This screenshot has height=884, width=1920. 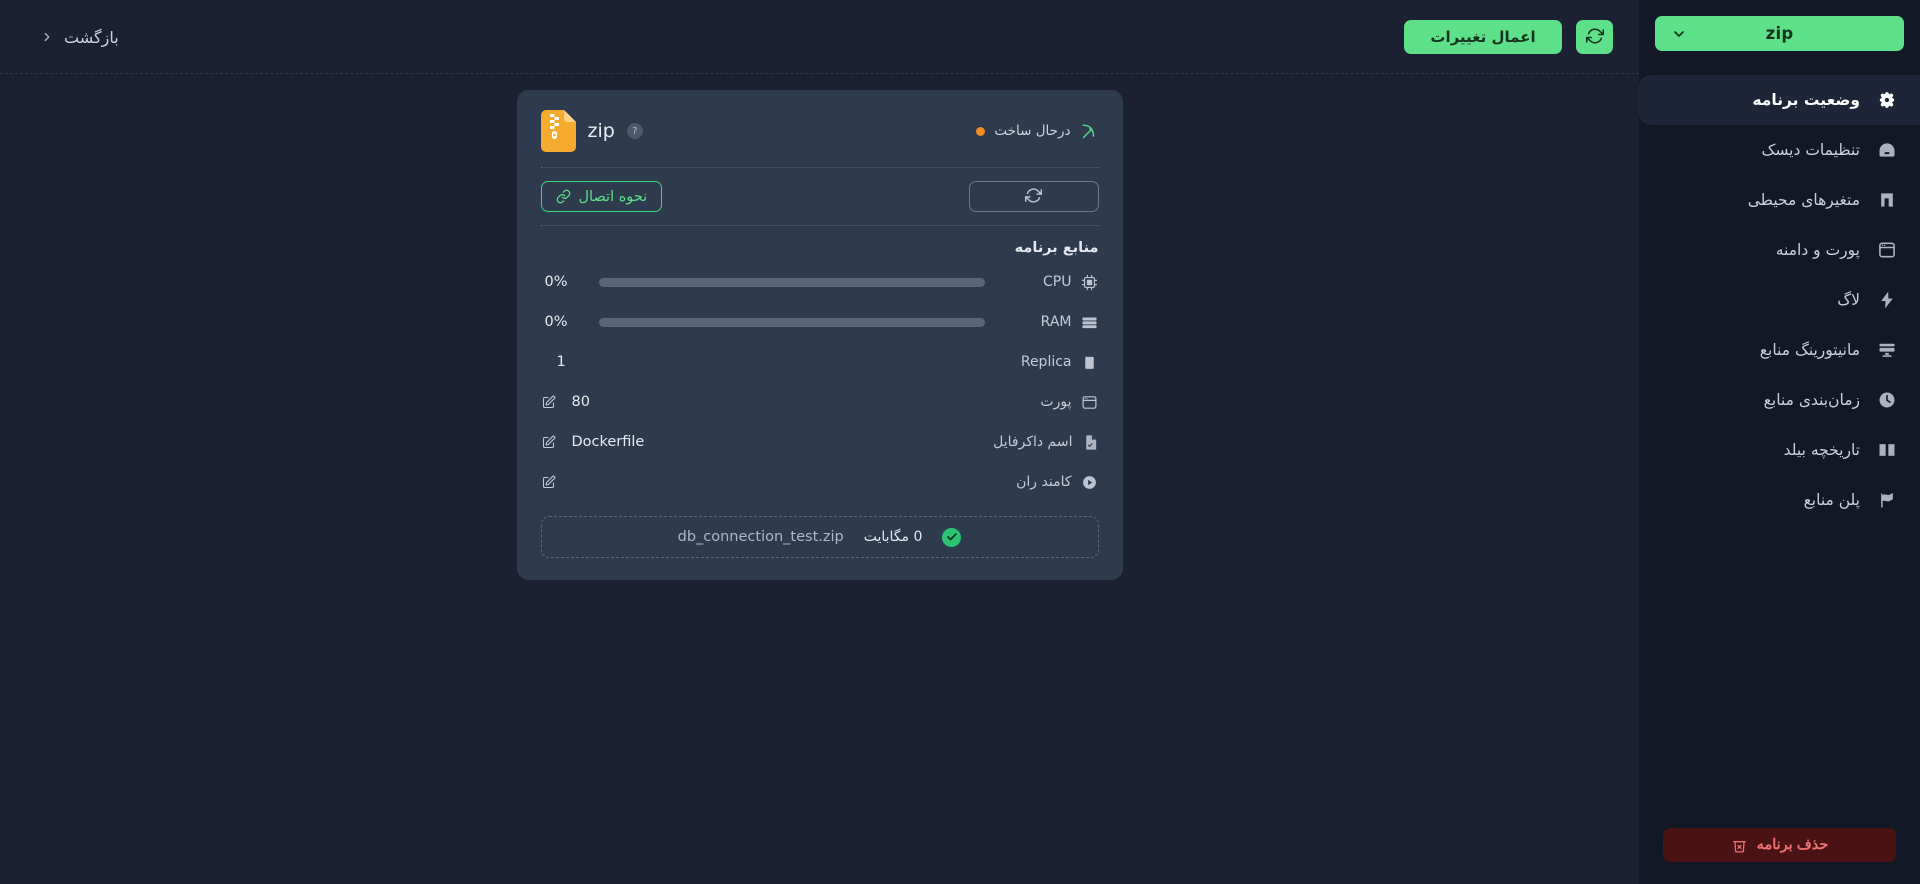 What do you see at coordinates (1887, 200) in the screenshot?
I see `env-variables-icon` at bounding box center [1887, 200].